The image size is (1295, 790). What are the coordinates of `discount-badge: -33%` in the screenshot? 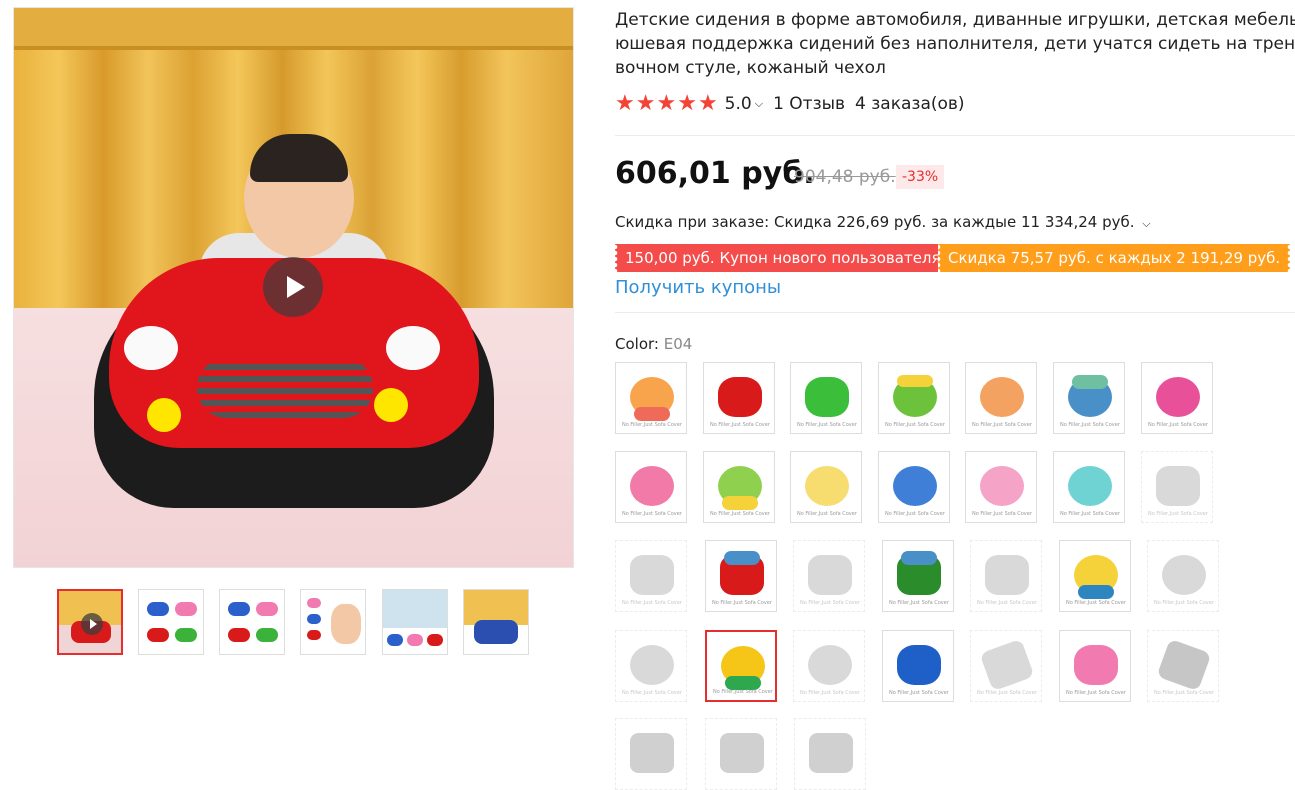 It's located at (920, 177).